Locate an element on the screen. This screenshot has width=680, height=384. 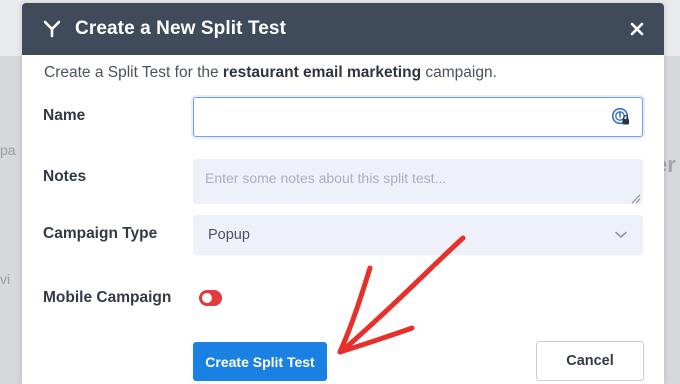
background-text-fragment: pa is located at coordinates (8, 150).